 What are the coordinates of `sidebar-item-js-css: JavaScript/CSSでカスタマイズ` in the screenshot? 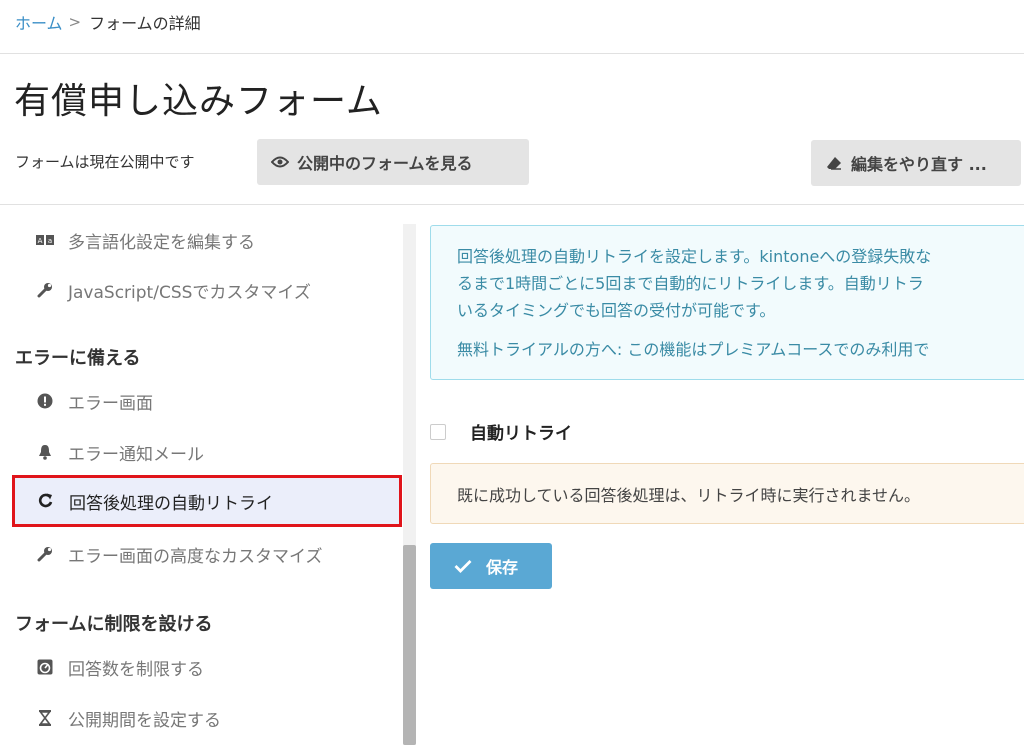 It's located at (207, 290).